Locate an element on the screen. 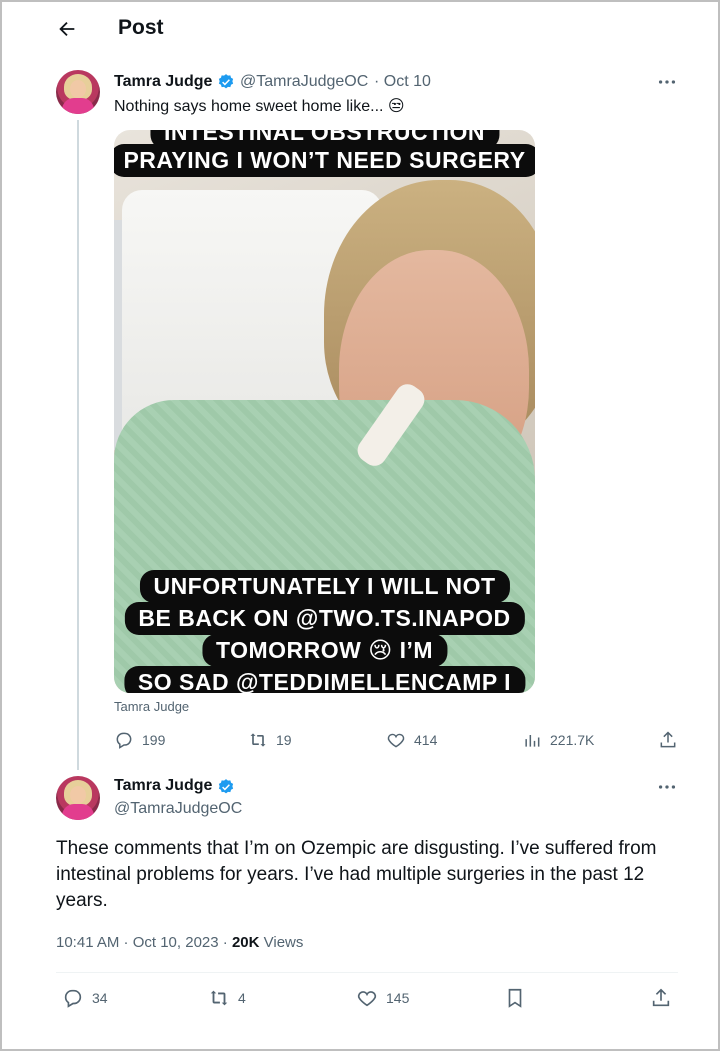  media-credit: Tamra Judge is located at coordinates (152, 706).